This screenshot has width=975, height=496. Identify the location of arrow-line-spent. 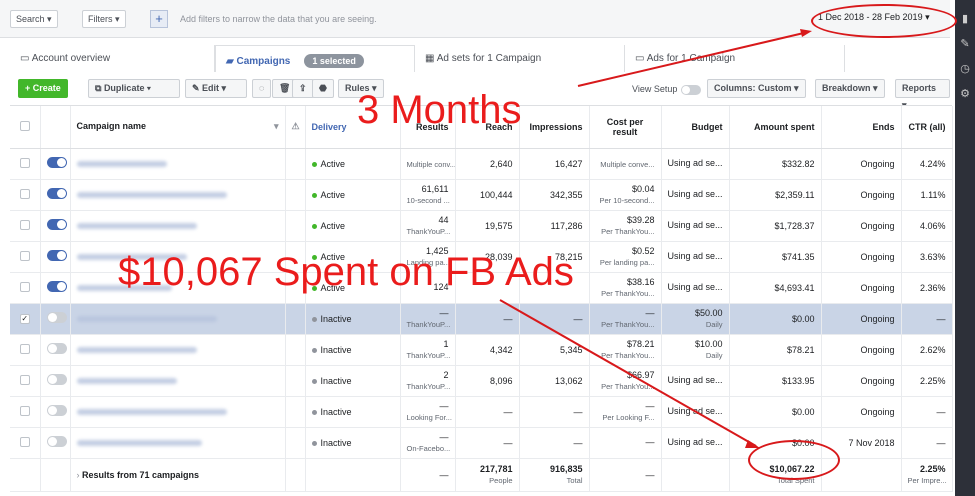
(628, 373).